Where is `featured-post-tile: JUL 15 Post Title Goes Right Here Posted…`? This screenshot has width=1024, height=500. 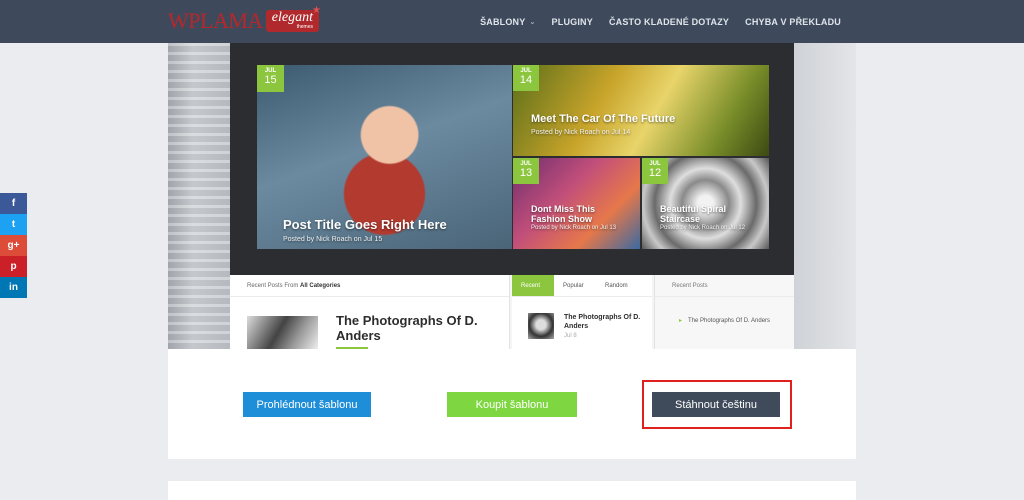 featured-post-tile: JUL 15 Post Title Goes Right Here Posted… is located at coordinates (384, 157).